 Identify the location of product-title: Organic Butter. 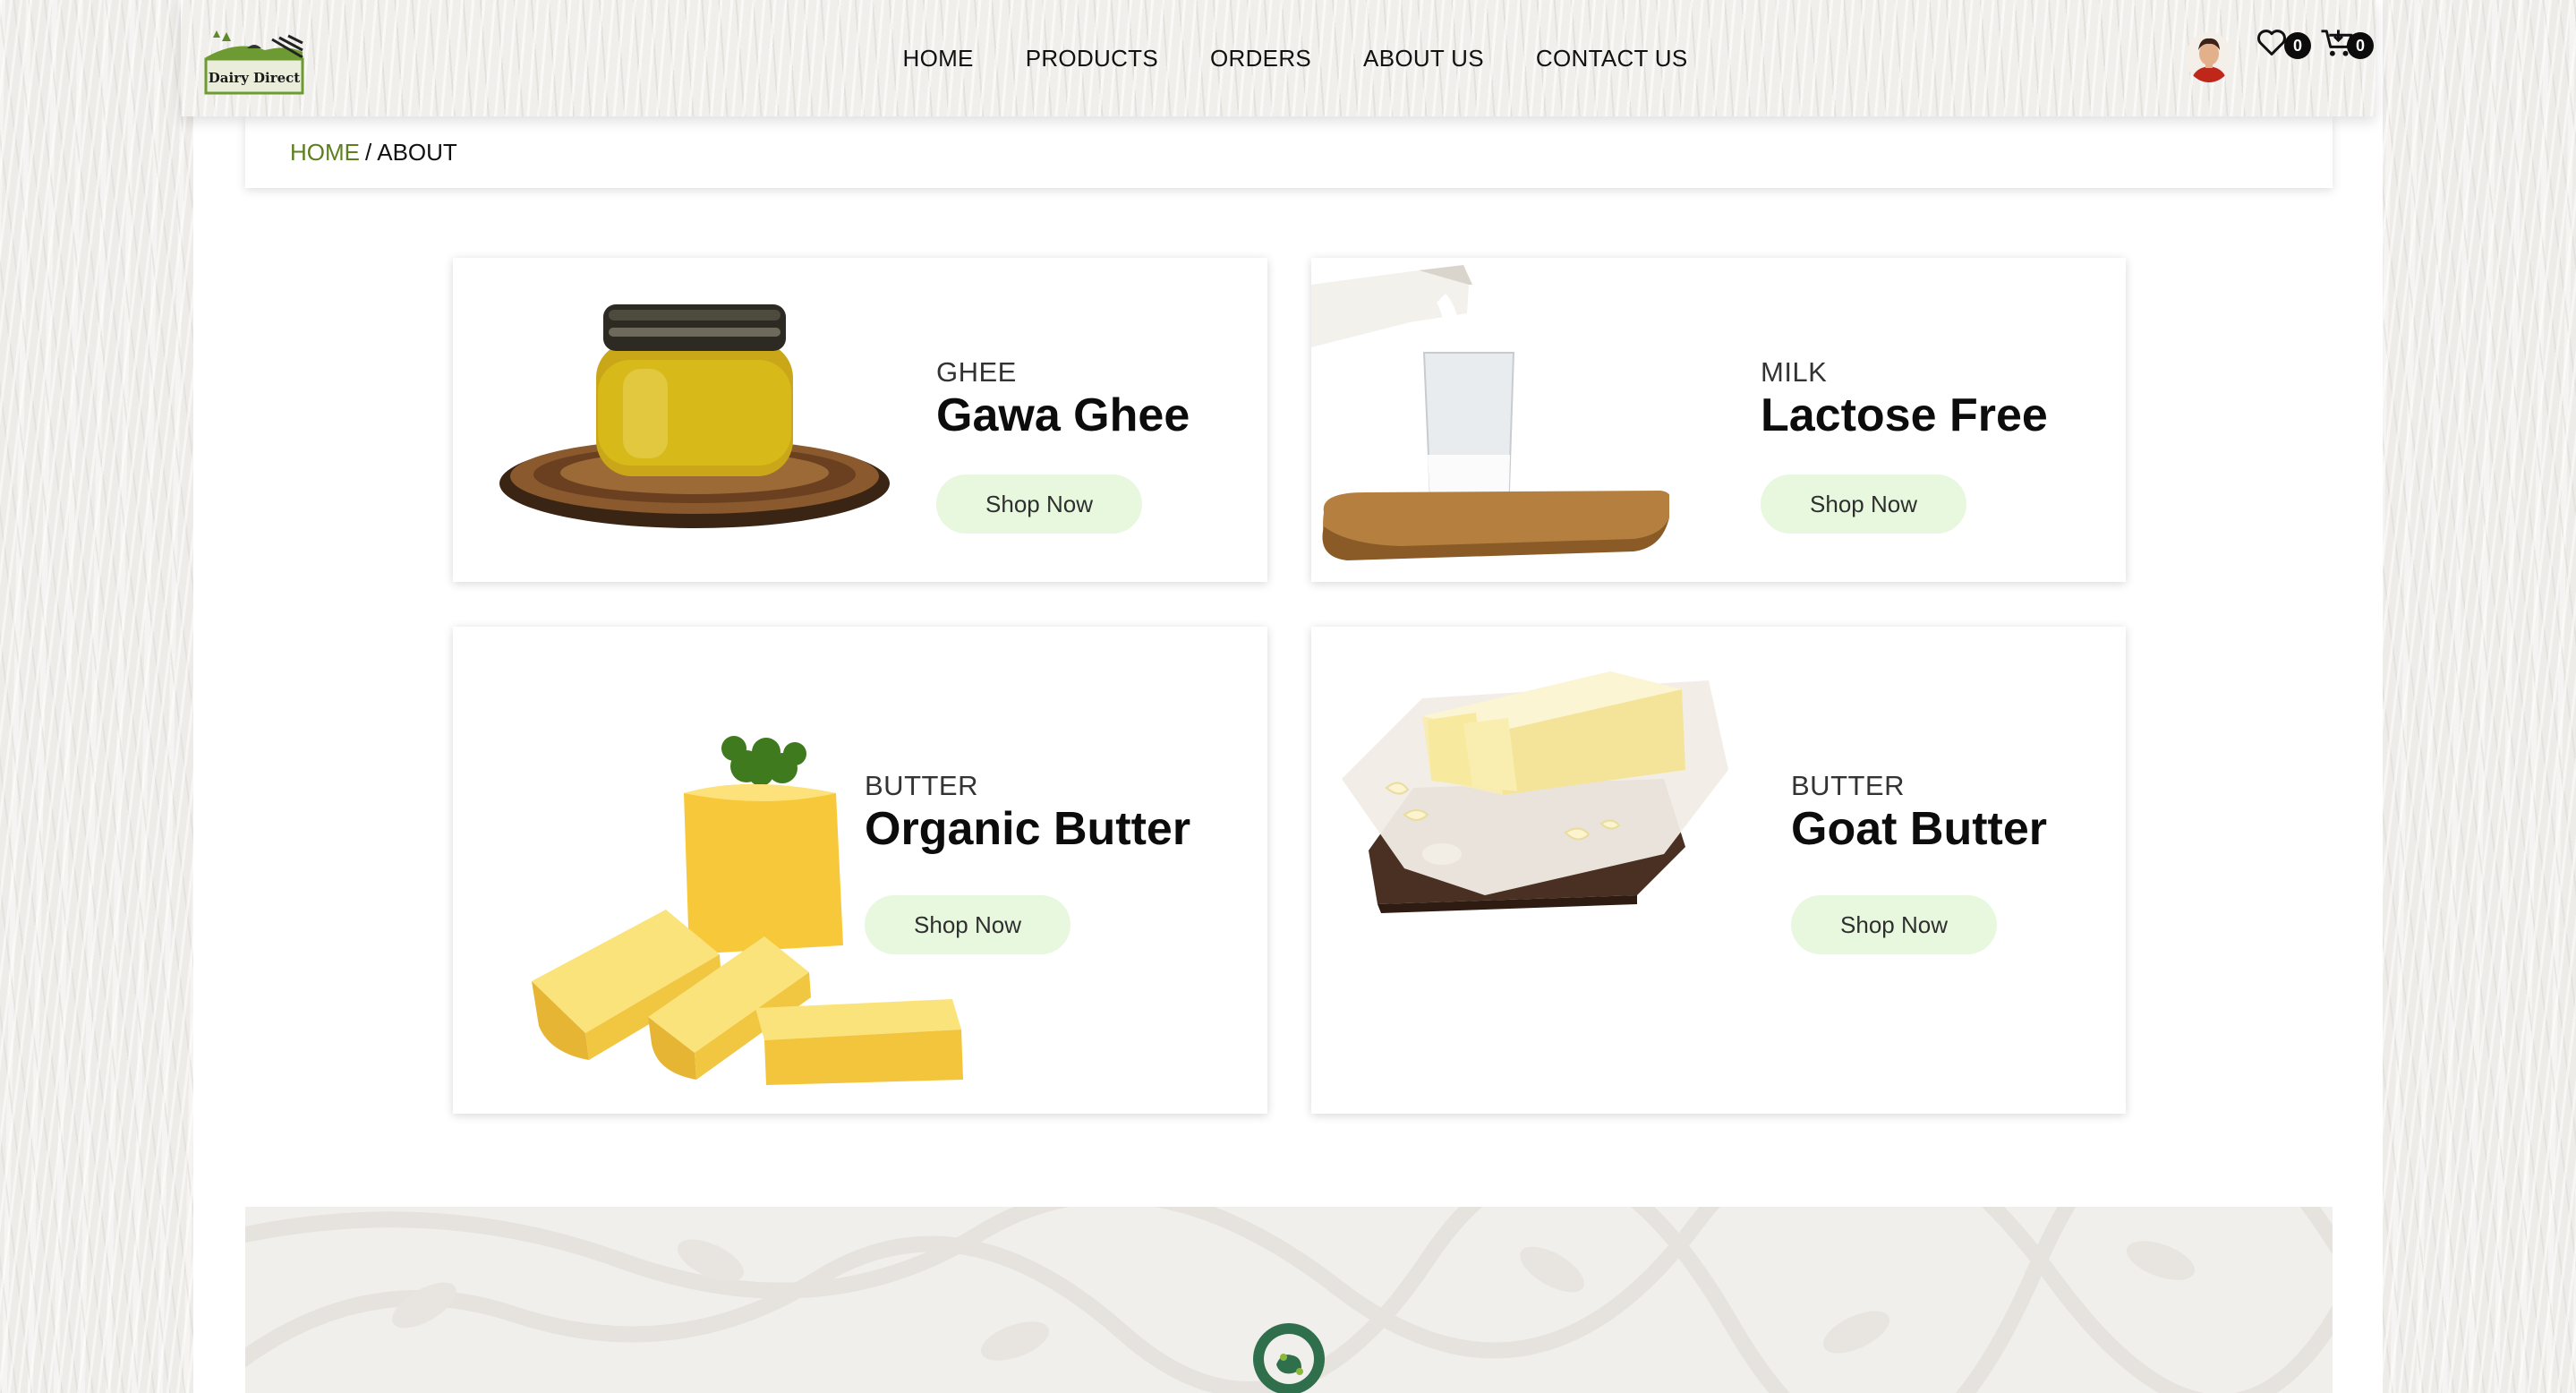
(1028, 829).